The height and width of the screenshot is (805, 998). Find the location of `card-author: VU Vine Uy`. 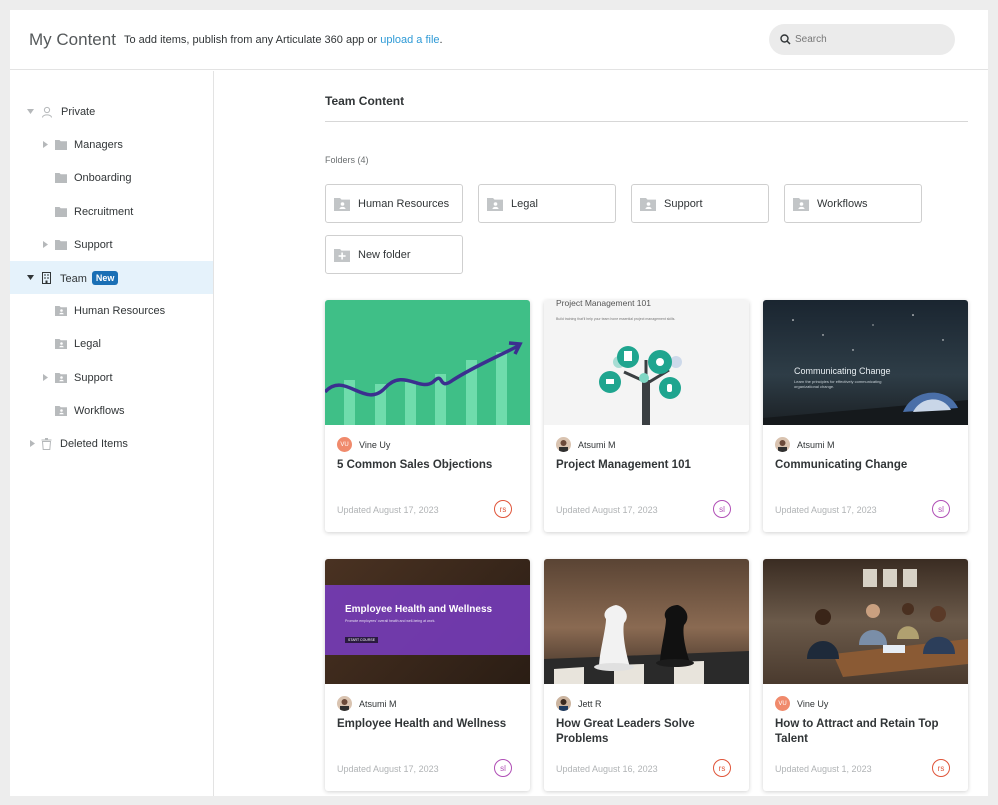

card-author: VU Vine Uy is located at coordinates (801, 703).